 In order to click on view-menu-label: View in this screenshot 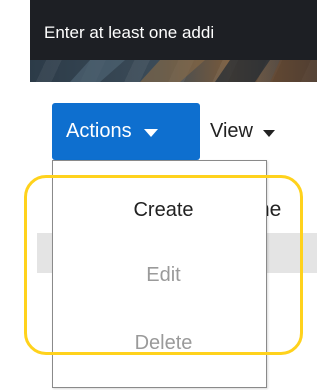, I will do `click(231, 131)`.